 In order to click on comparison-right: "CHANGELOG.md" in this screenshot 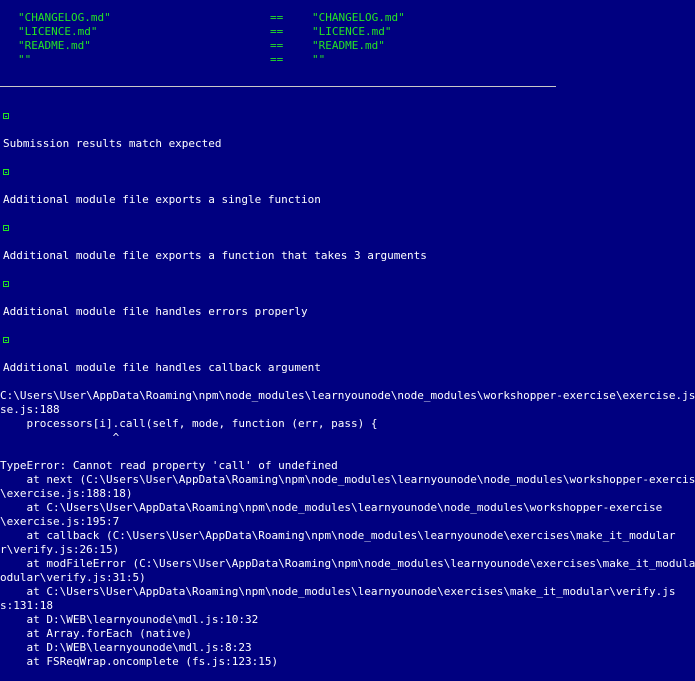, I will do `click(358, 17)`.